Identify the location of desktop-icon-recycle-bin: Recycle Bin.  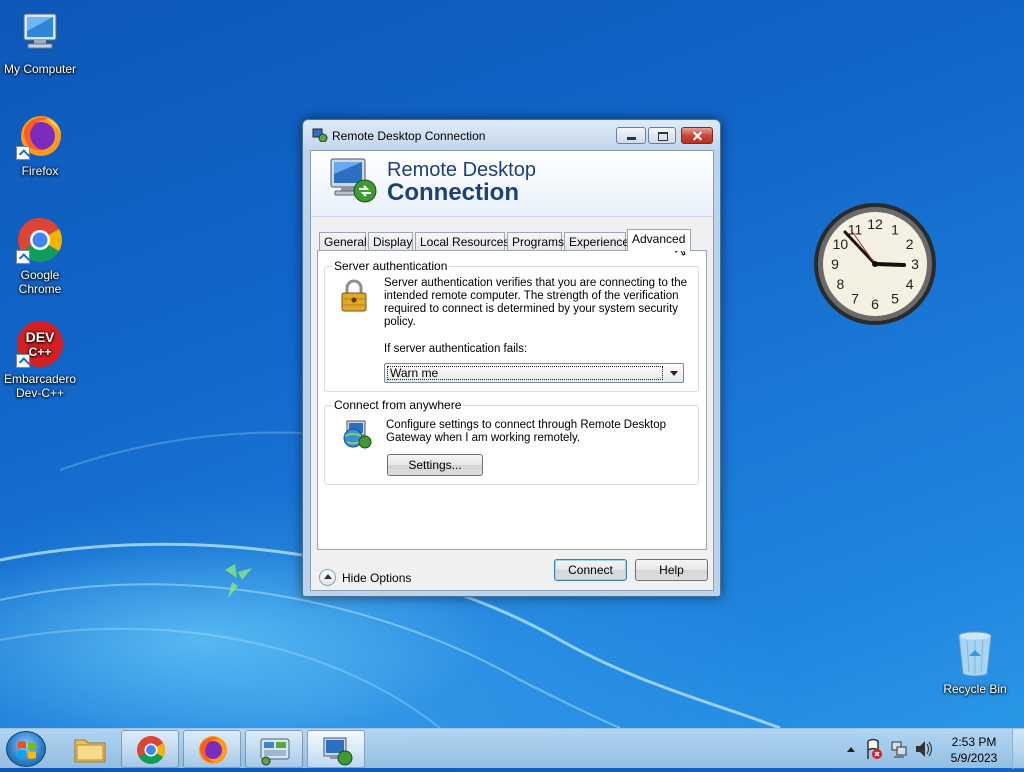
(975, 663).